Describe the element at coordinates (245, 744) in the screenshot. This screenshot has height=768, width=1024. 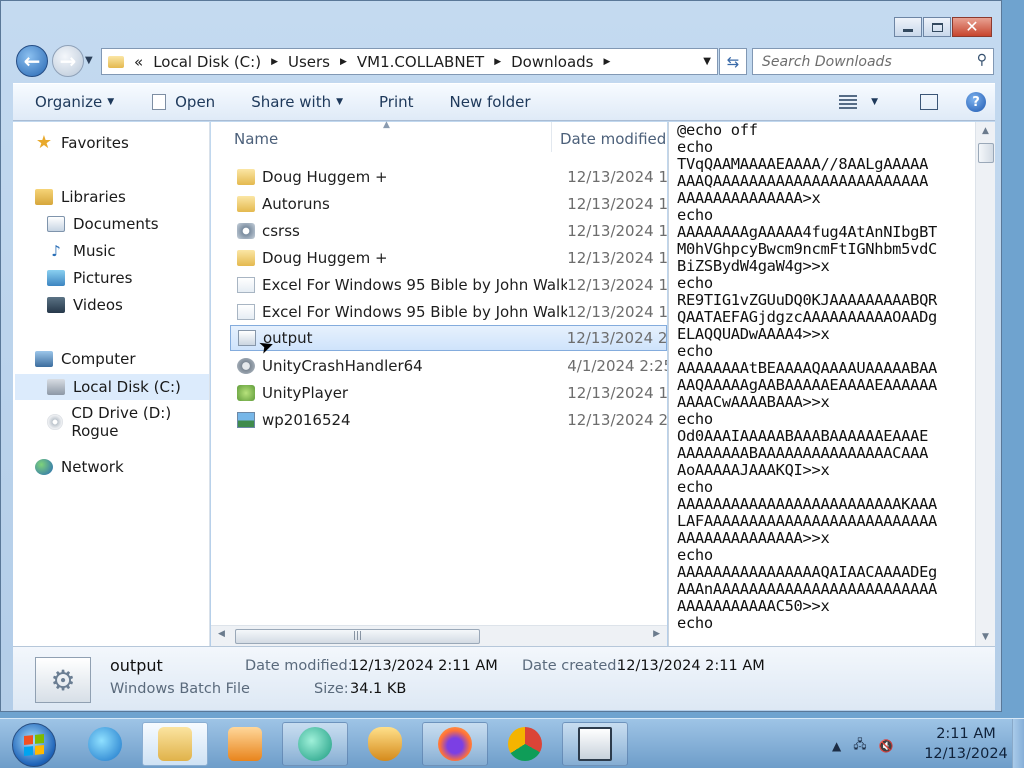
I see `taskbar-media-player` at that location.